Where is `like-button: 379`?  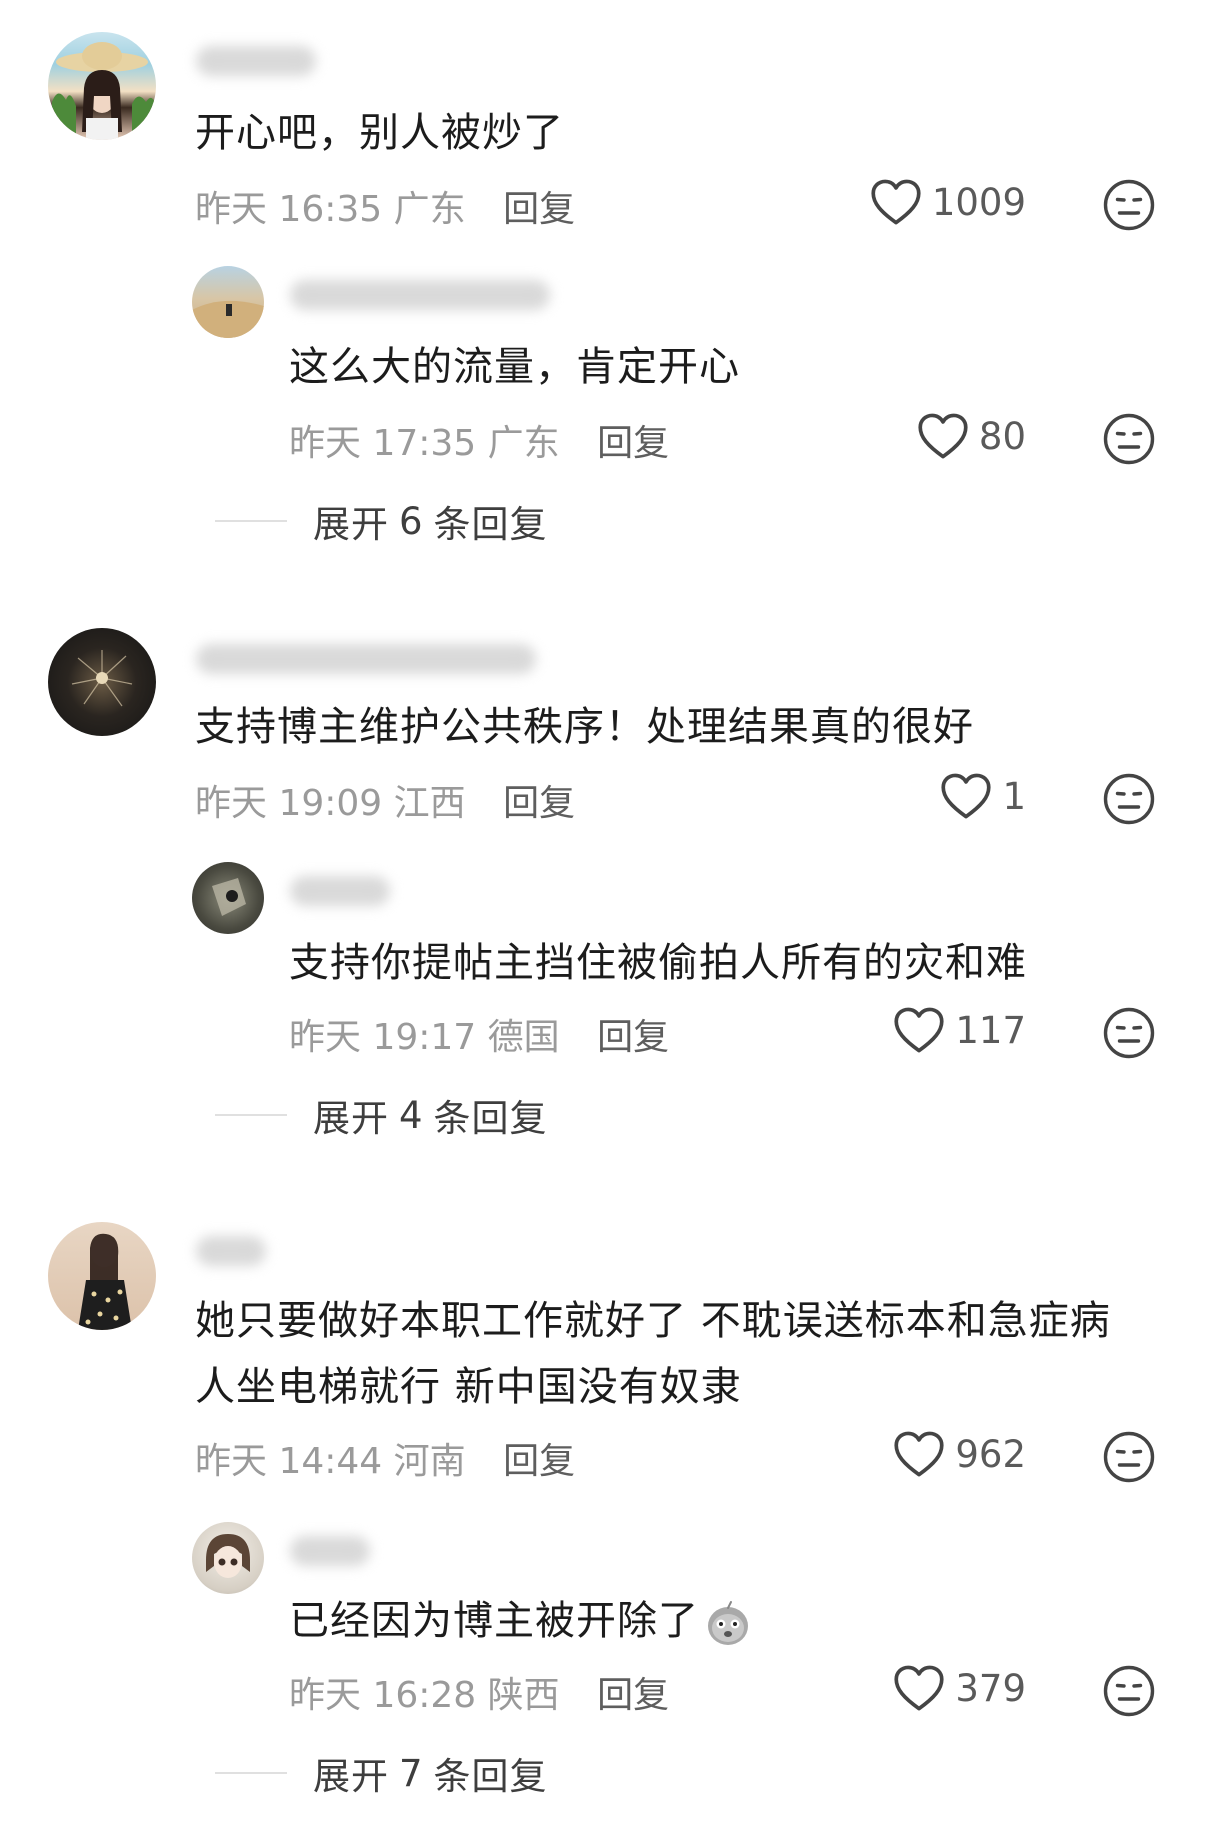 like-button: 379 is located at coordinates (959, 1688).